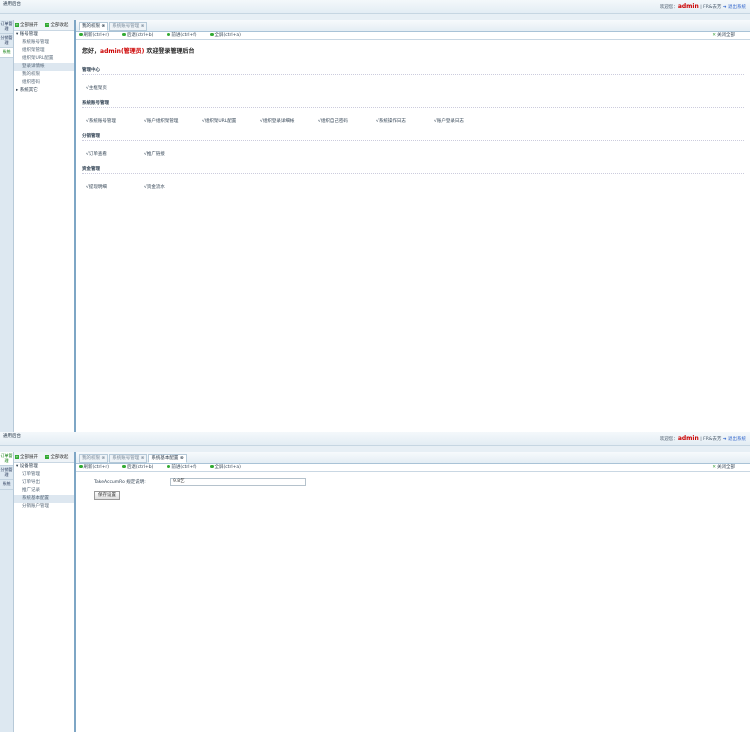 Image resolution: width=750 pixels, height=732 pixels. I want to click on back-label: 后退(ctrl+b), so click(140, 467).